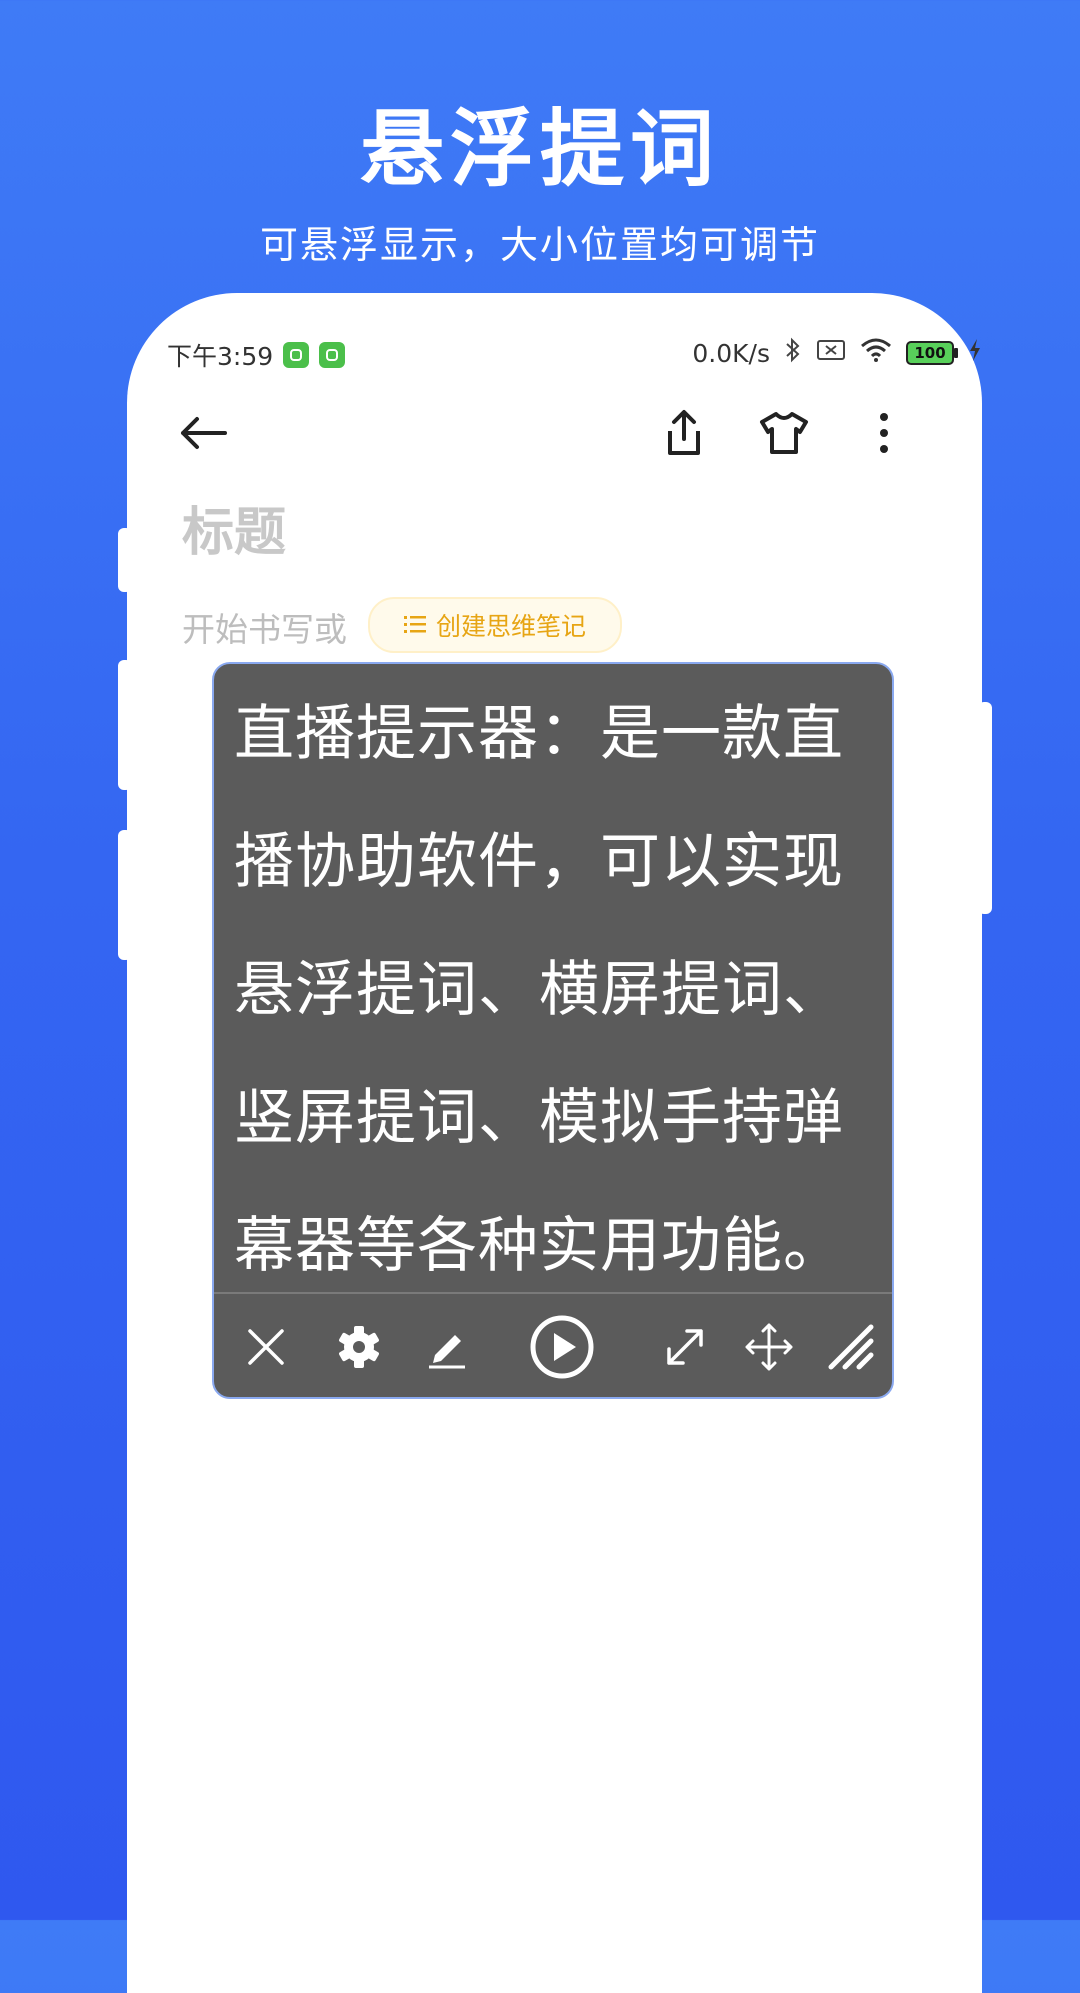 The width and height of the screenshot is (1080, 1993). I want to click on note-body-hint: 开始书写或, so click(264, 627).